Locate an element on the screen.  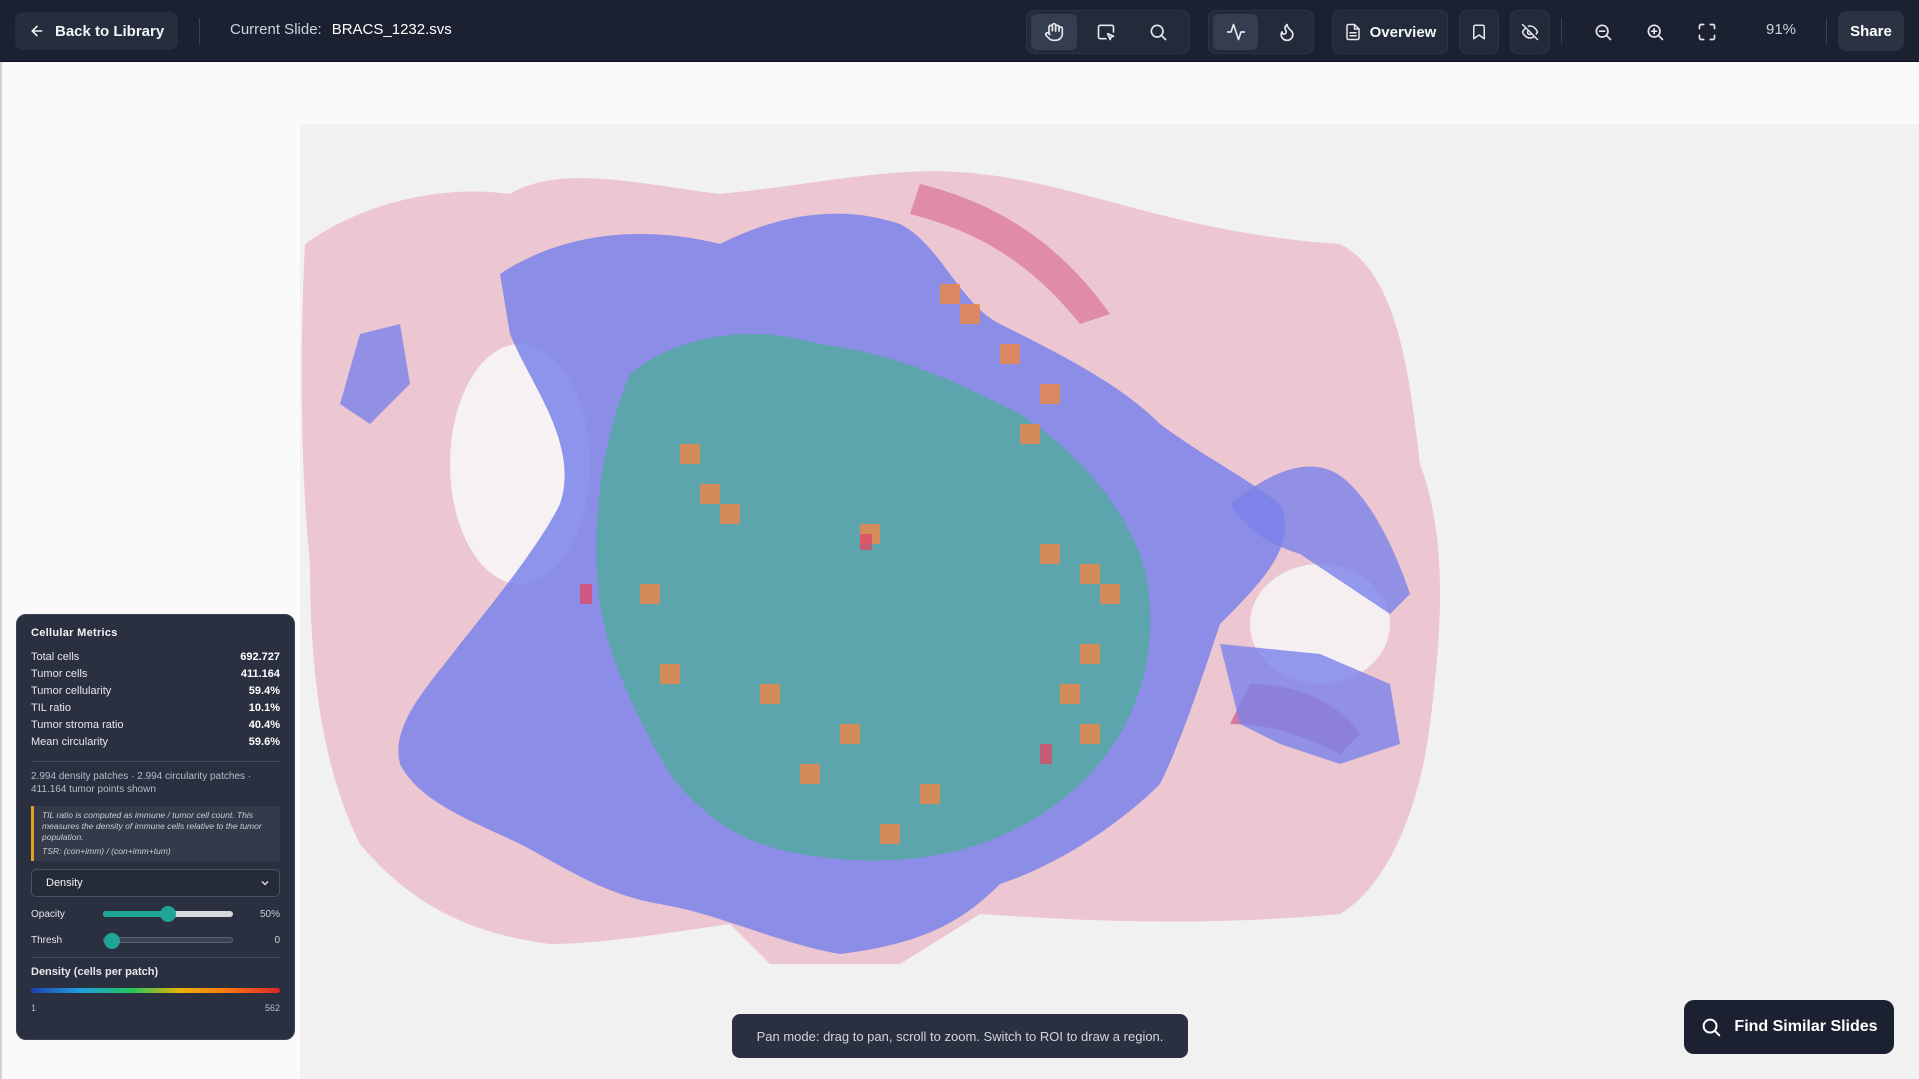
metric-value: 59.6% is located at coordinates (264, 742).